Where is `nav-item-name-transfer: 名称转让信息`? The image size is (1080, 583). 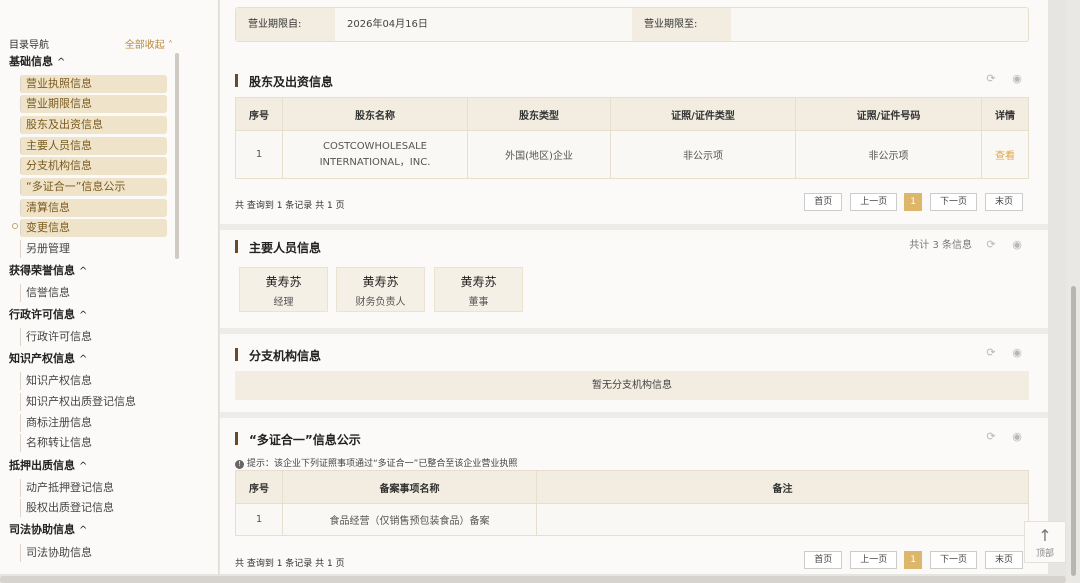 nav-item-name-transfer: 名称转让信息 is located at coordinates (56, 443).